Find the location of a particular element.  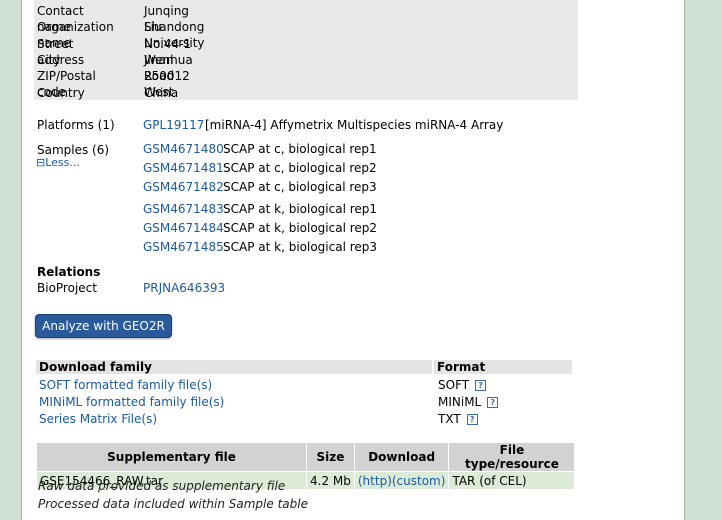

format-value: SOFT is located at coordinates (454, 385).